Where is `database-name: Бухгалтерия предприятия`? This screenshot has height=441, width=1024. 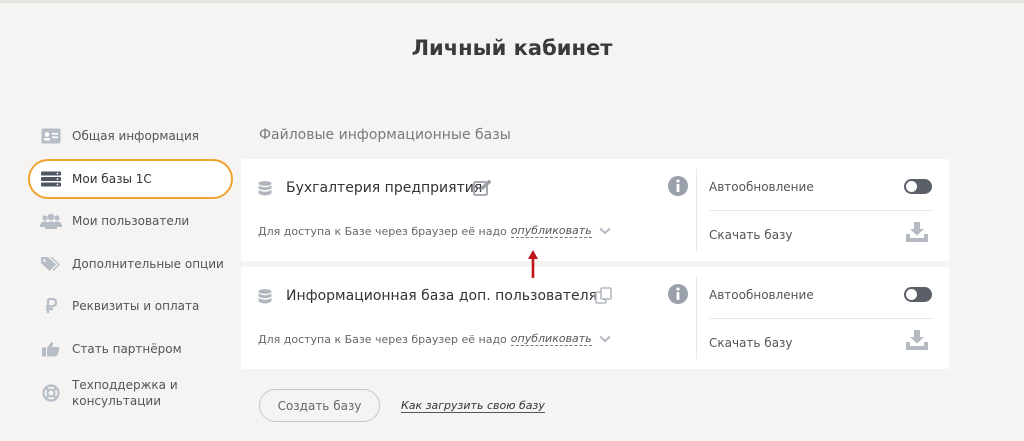 database-name: Бухгалтерия предприятия is located at coordinates (384, 188).